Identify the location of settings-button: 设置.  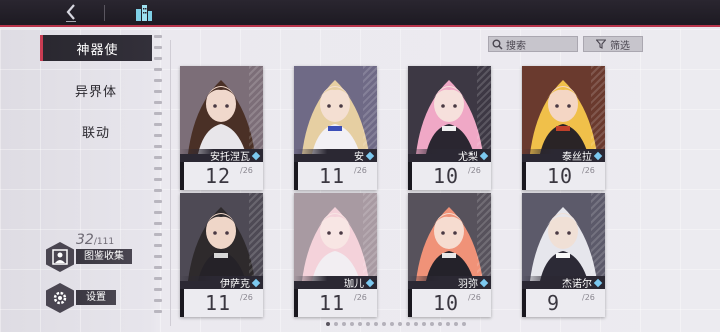
(86, 299).